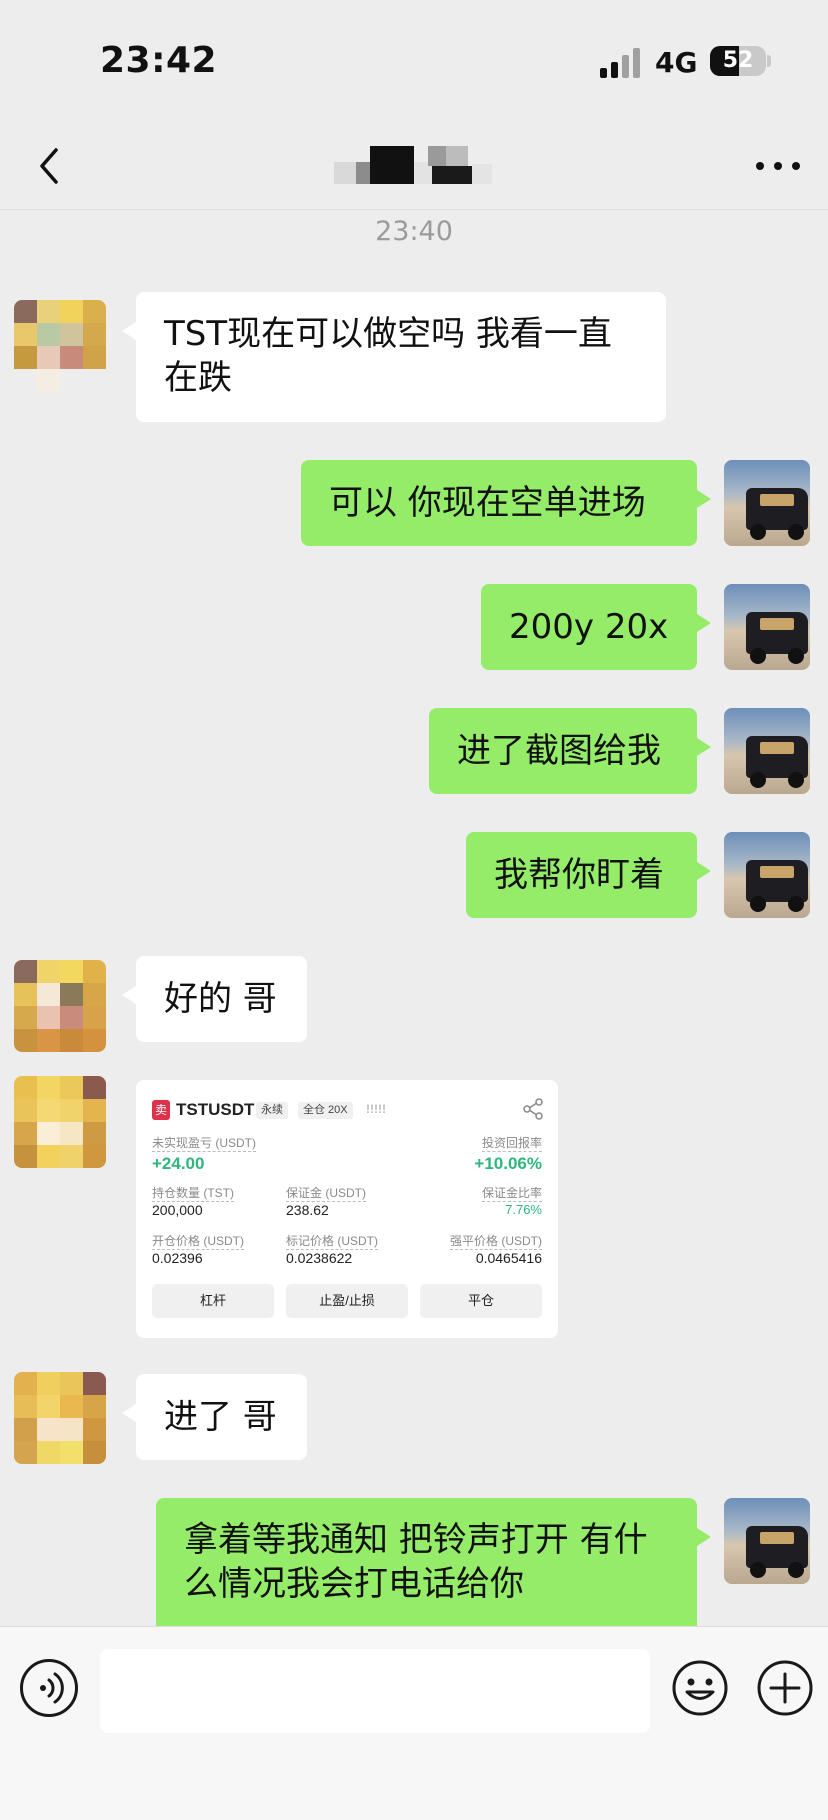  Describe the element at coordinates (496, 1242) in the screenshot. I see `liq-price-label: 强平价格 (USDT)` at that location.